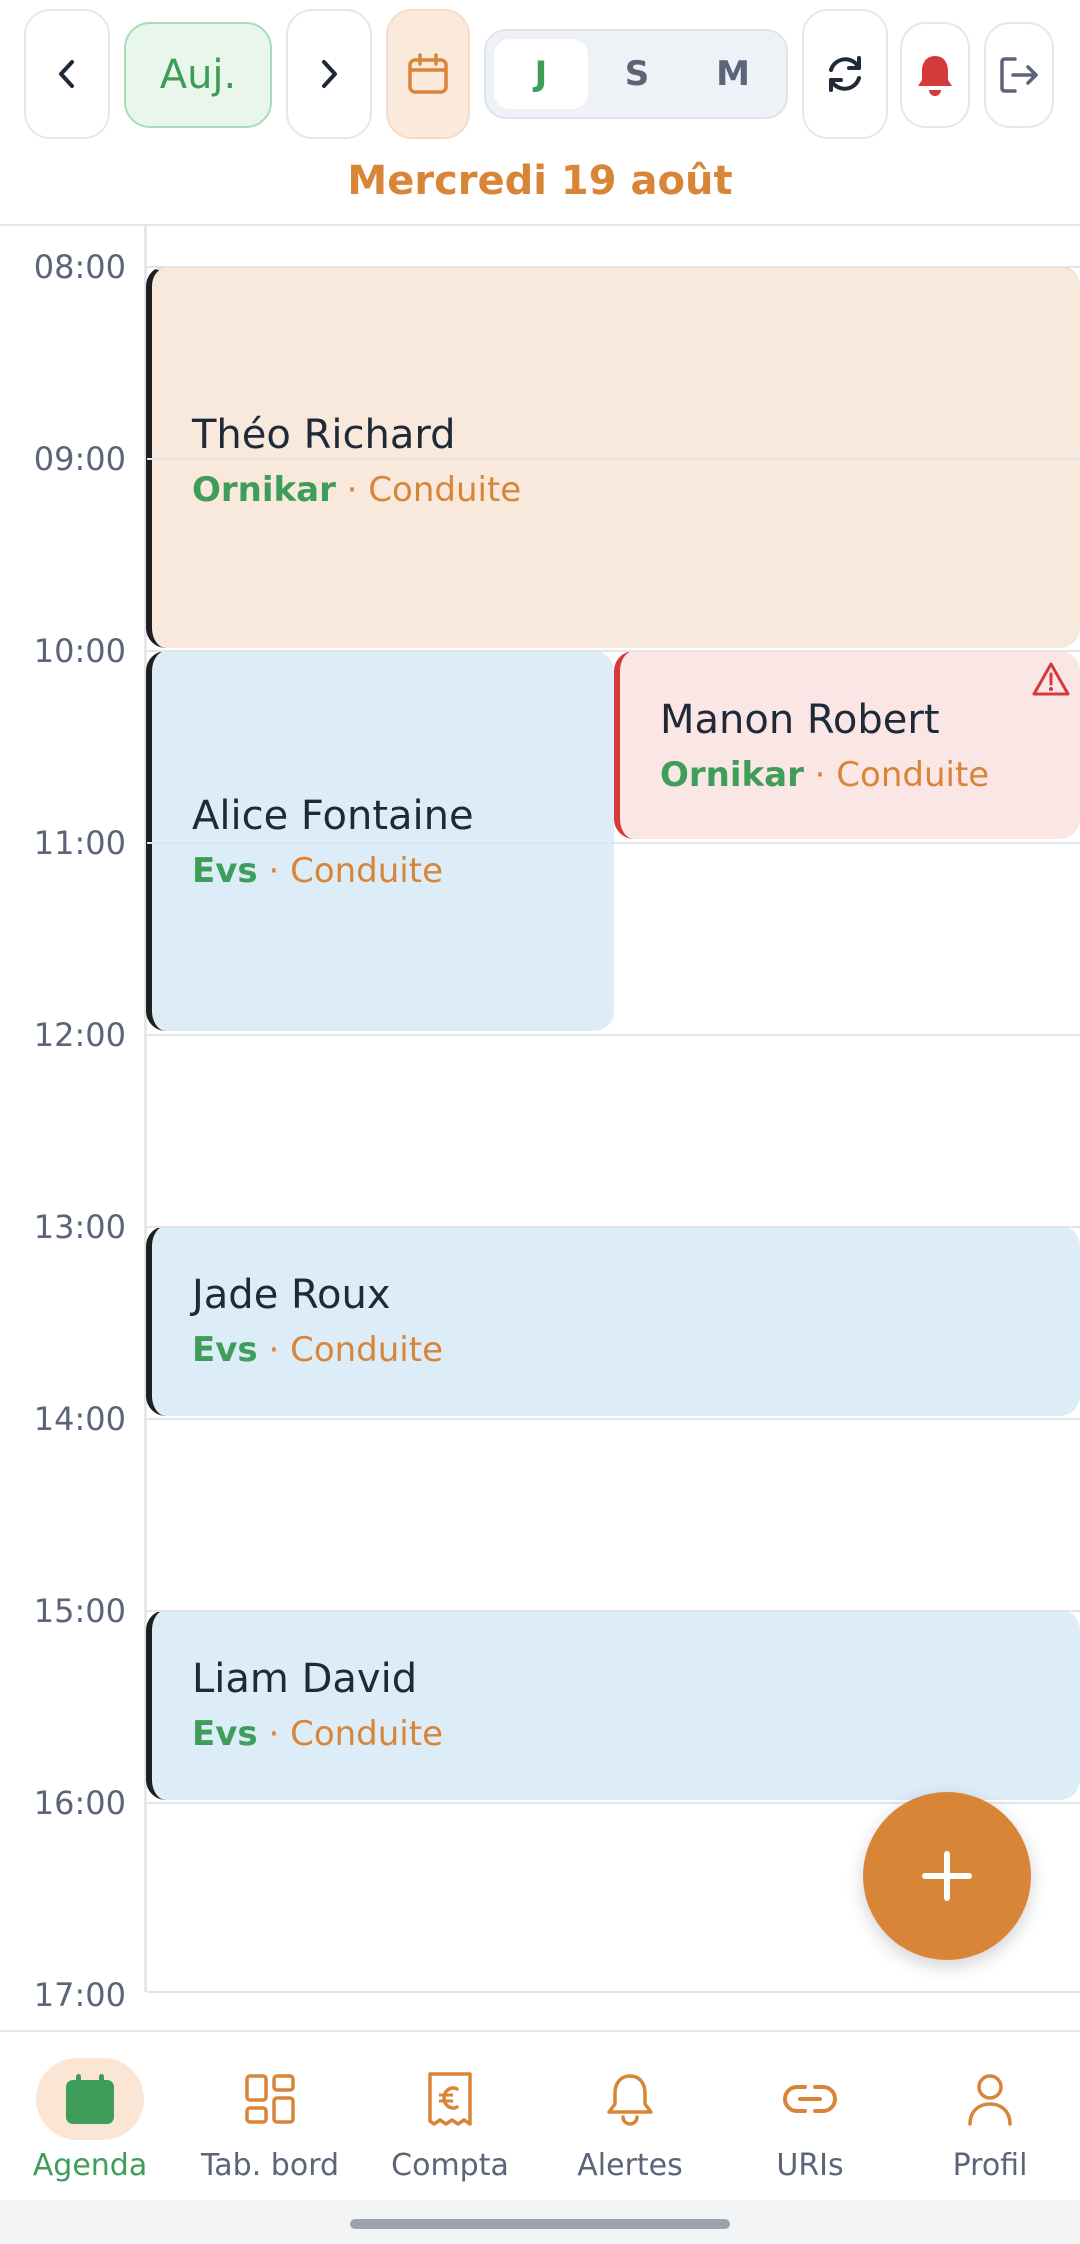 The width and height of the screenshot is (1080, 2244). I want to click on view-day-option: J, so click(541, 74).